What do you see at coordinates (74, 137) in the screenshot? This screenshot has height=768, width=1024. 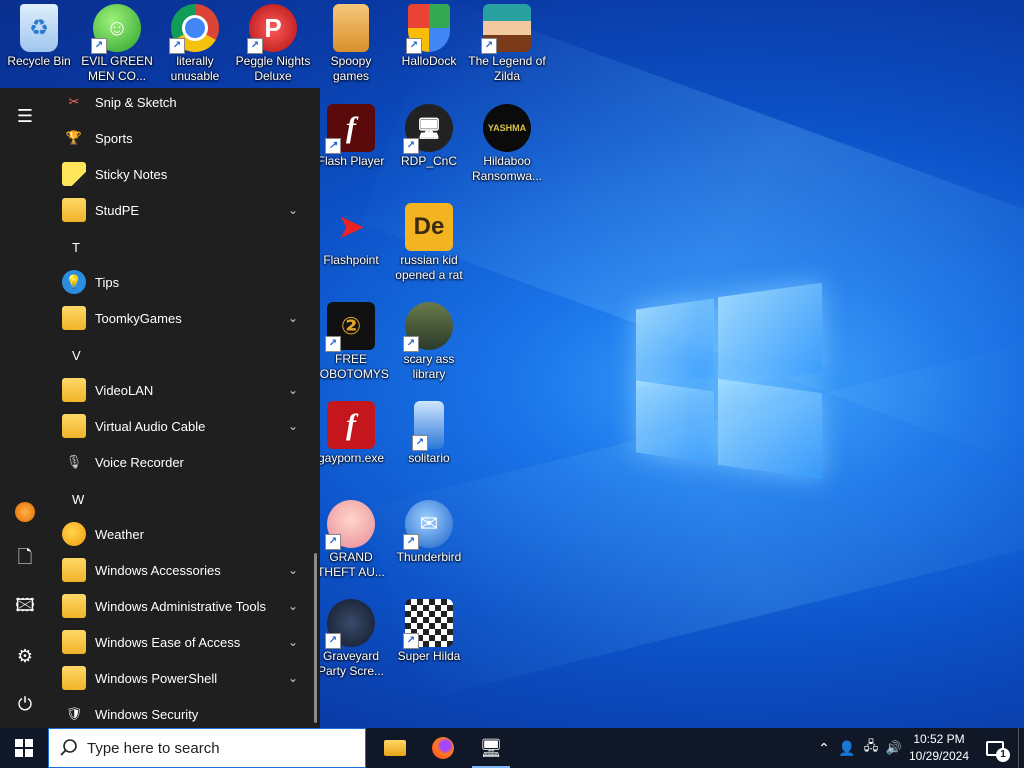 I see `trophy-icon: 🏆` at bounding box center [74, 137].